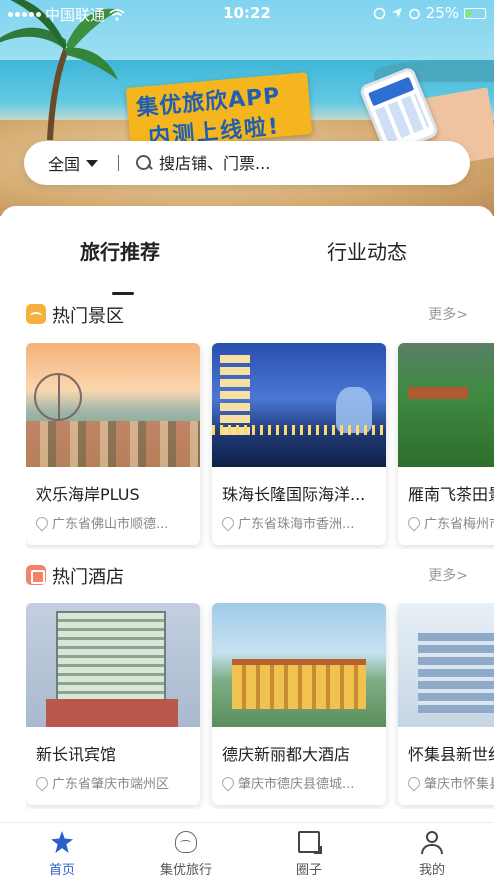  Describe the element at coordinates (123, 293) in the screenshot. I see `tab-indicator` at that location.